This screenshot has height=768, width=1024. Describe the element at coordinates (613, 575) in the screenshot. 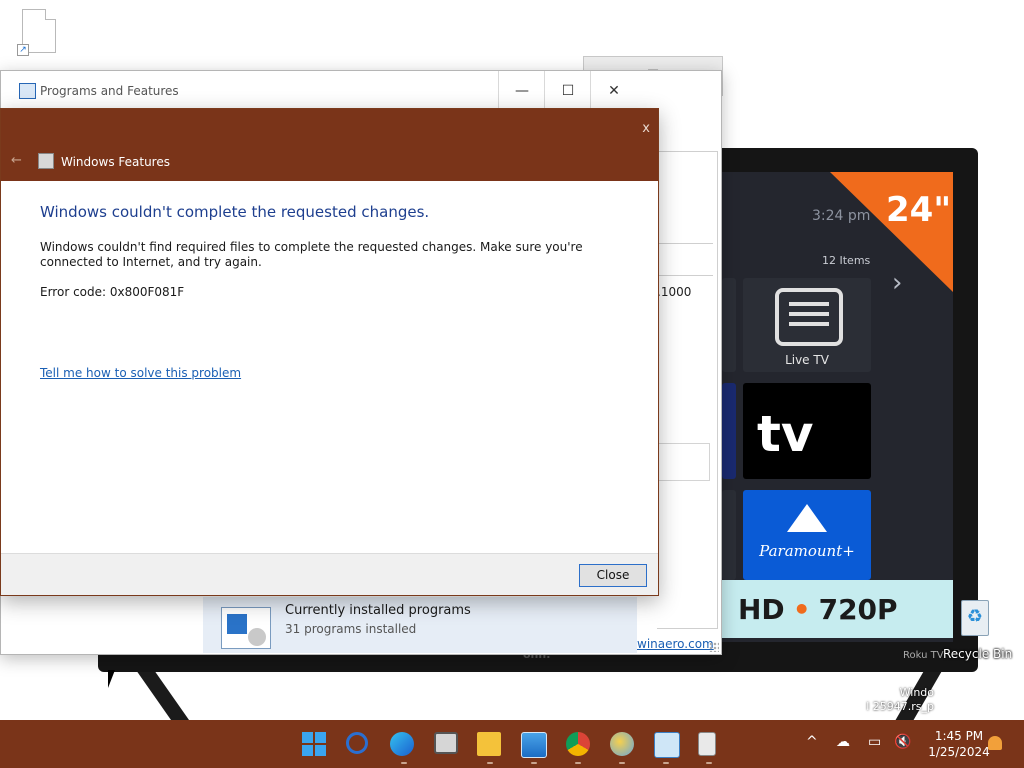

I see `close-button: Close` at that location.